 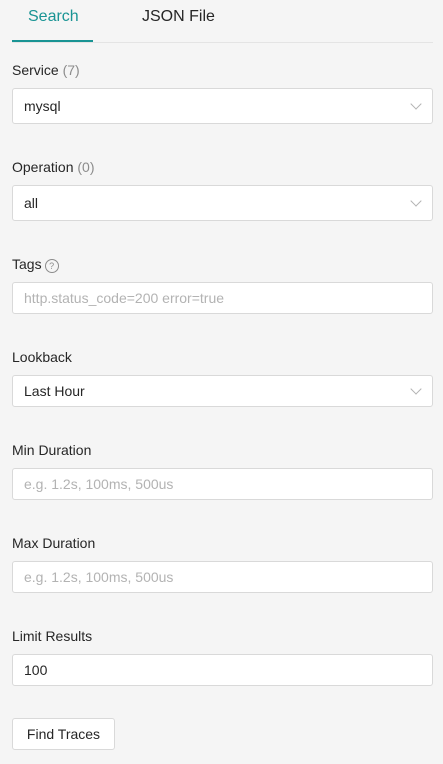 What do you see at coordinates (124, 298) in the screenshot?
I see `tags-input-placeholder: http.status_code=200 error=true` at bounding box center [124, 298].